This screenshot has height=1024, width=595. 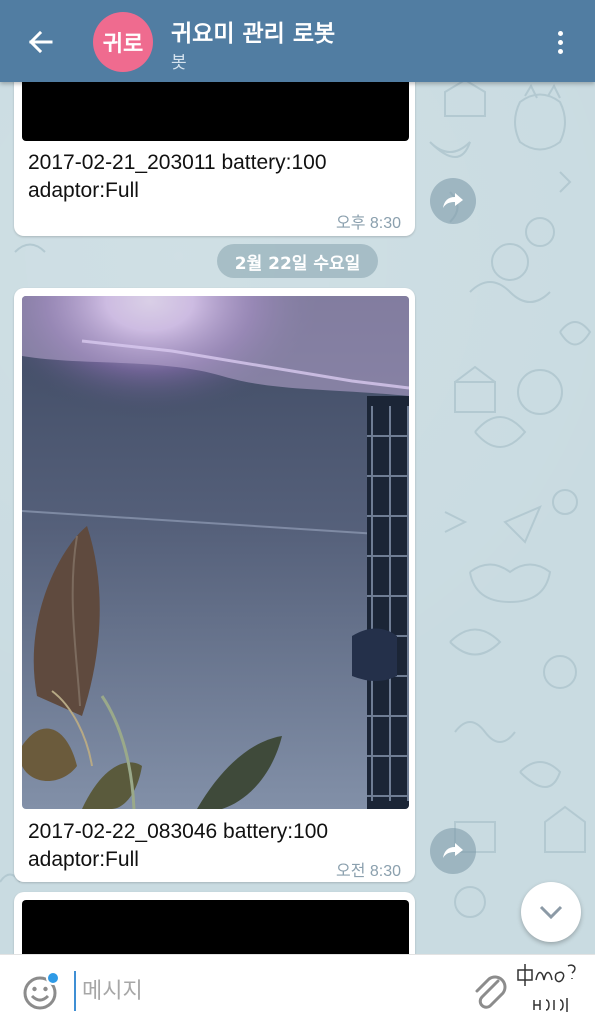 I want to click on chat-header: 귀로 귀요미 관리 로봇 봇, so click(x=297, y=41).